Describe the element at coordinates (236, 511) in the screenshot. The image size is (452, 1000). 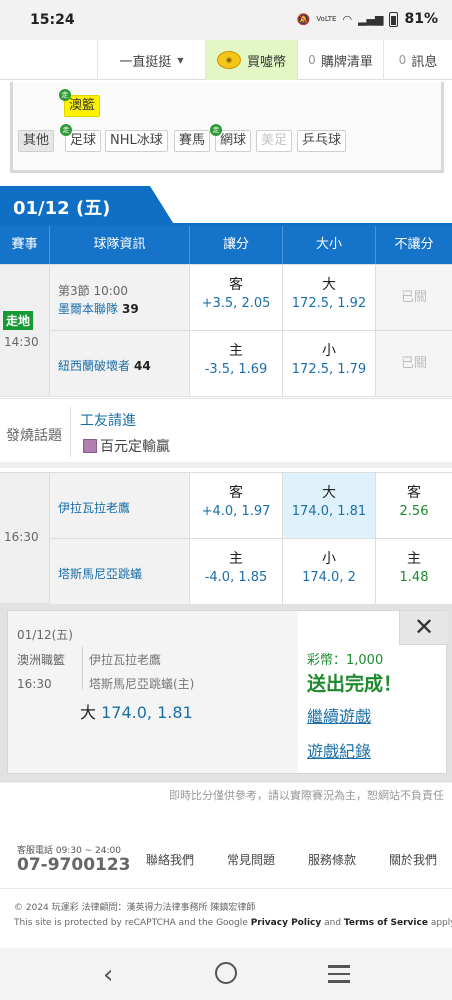
I see `odds-value: +4.0, 1.97` at that location.